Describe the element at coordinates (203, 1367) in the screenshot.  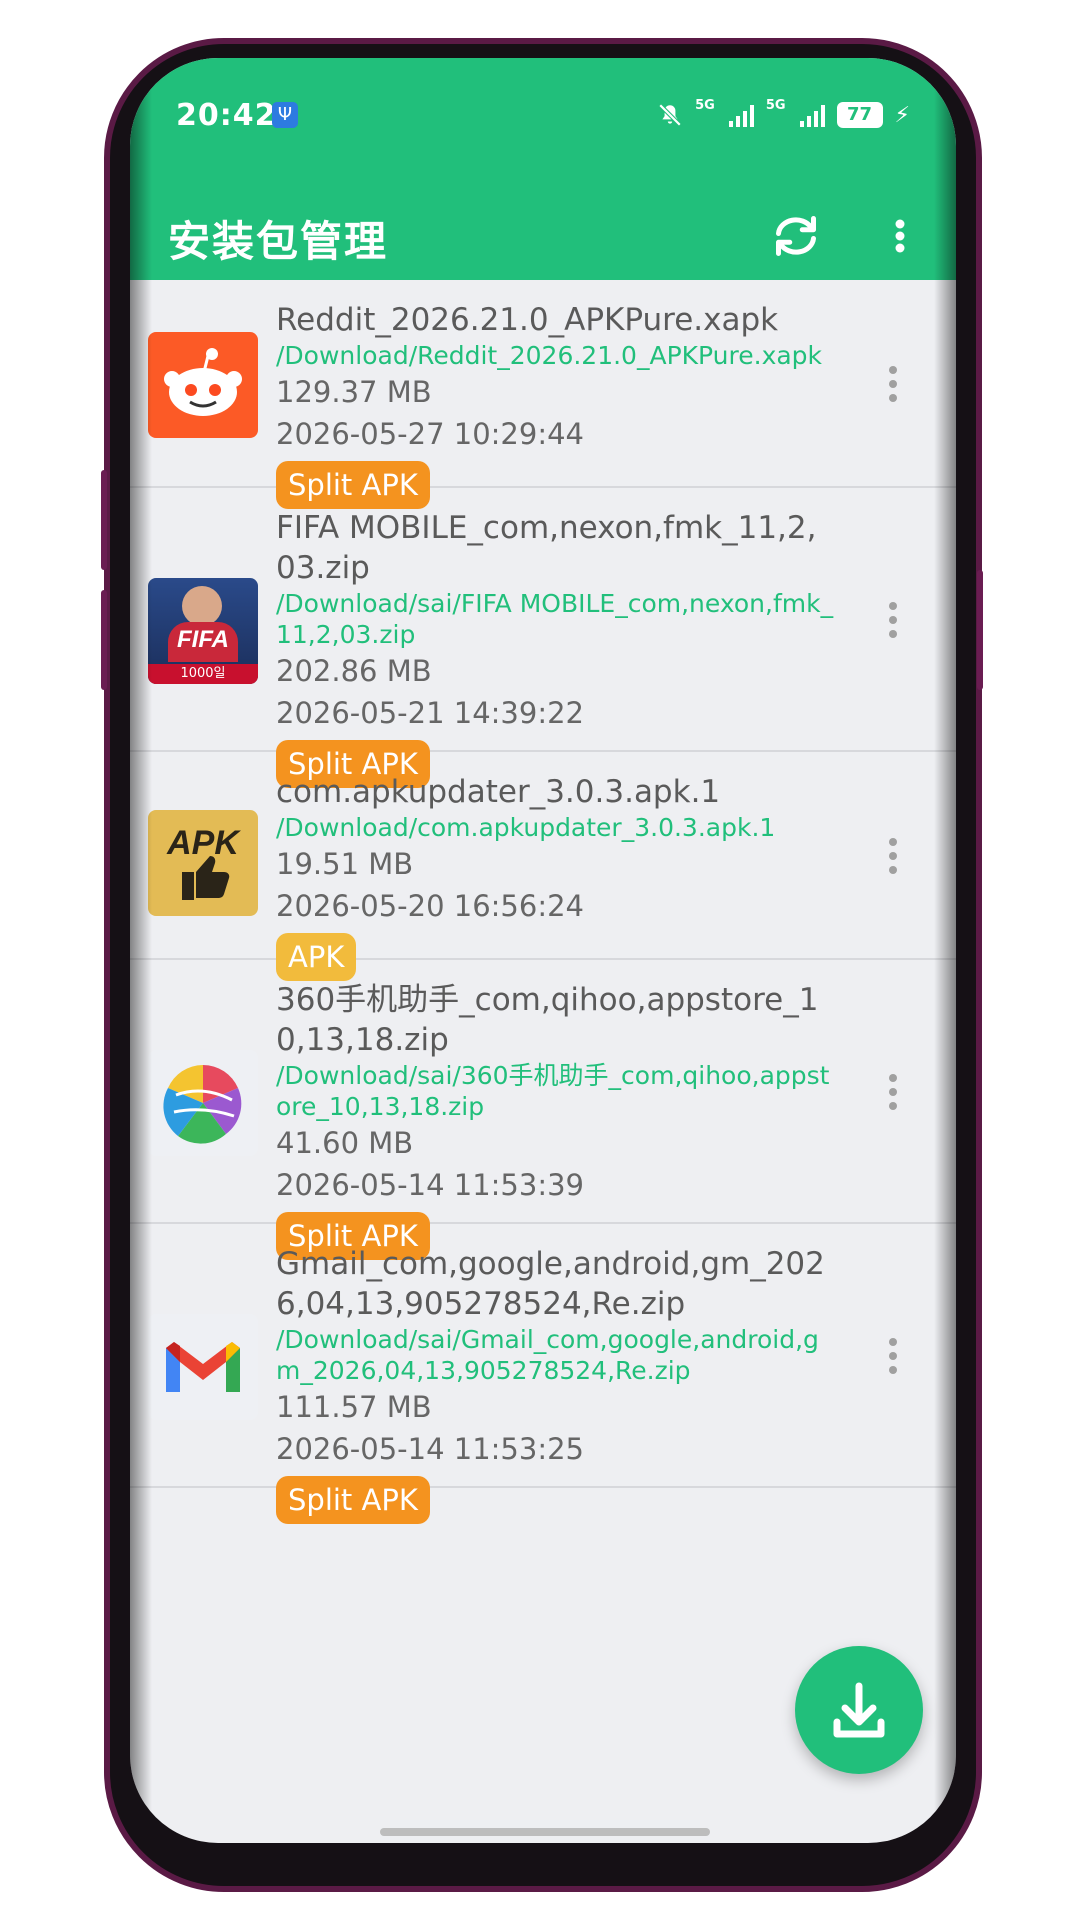
I see `gmail-icon` at that location.